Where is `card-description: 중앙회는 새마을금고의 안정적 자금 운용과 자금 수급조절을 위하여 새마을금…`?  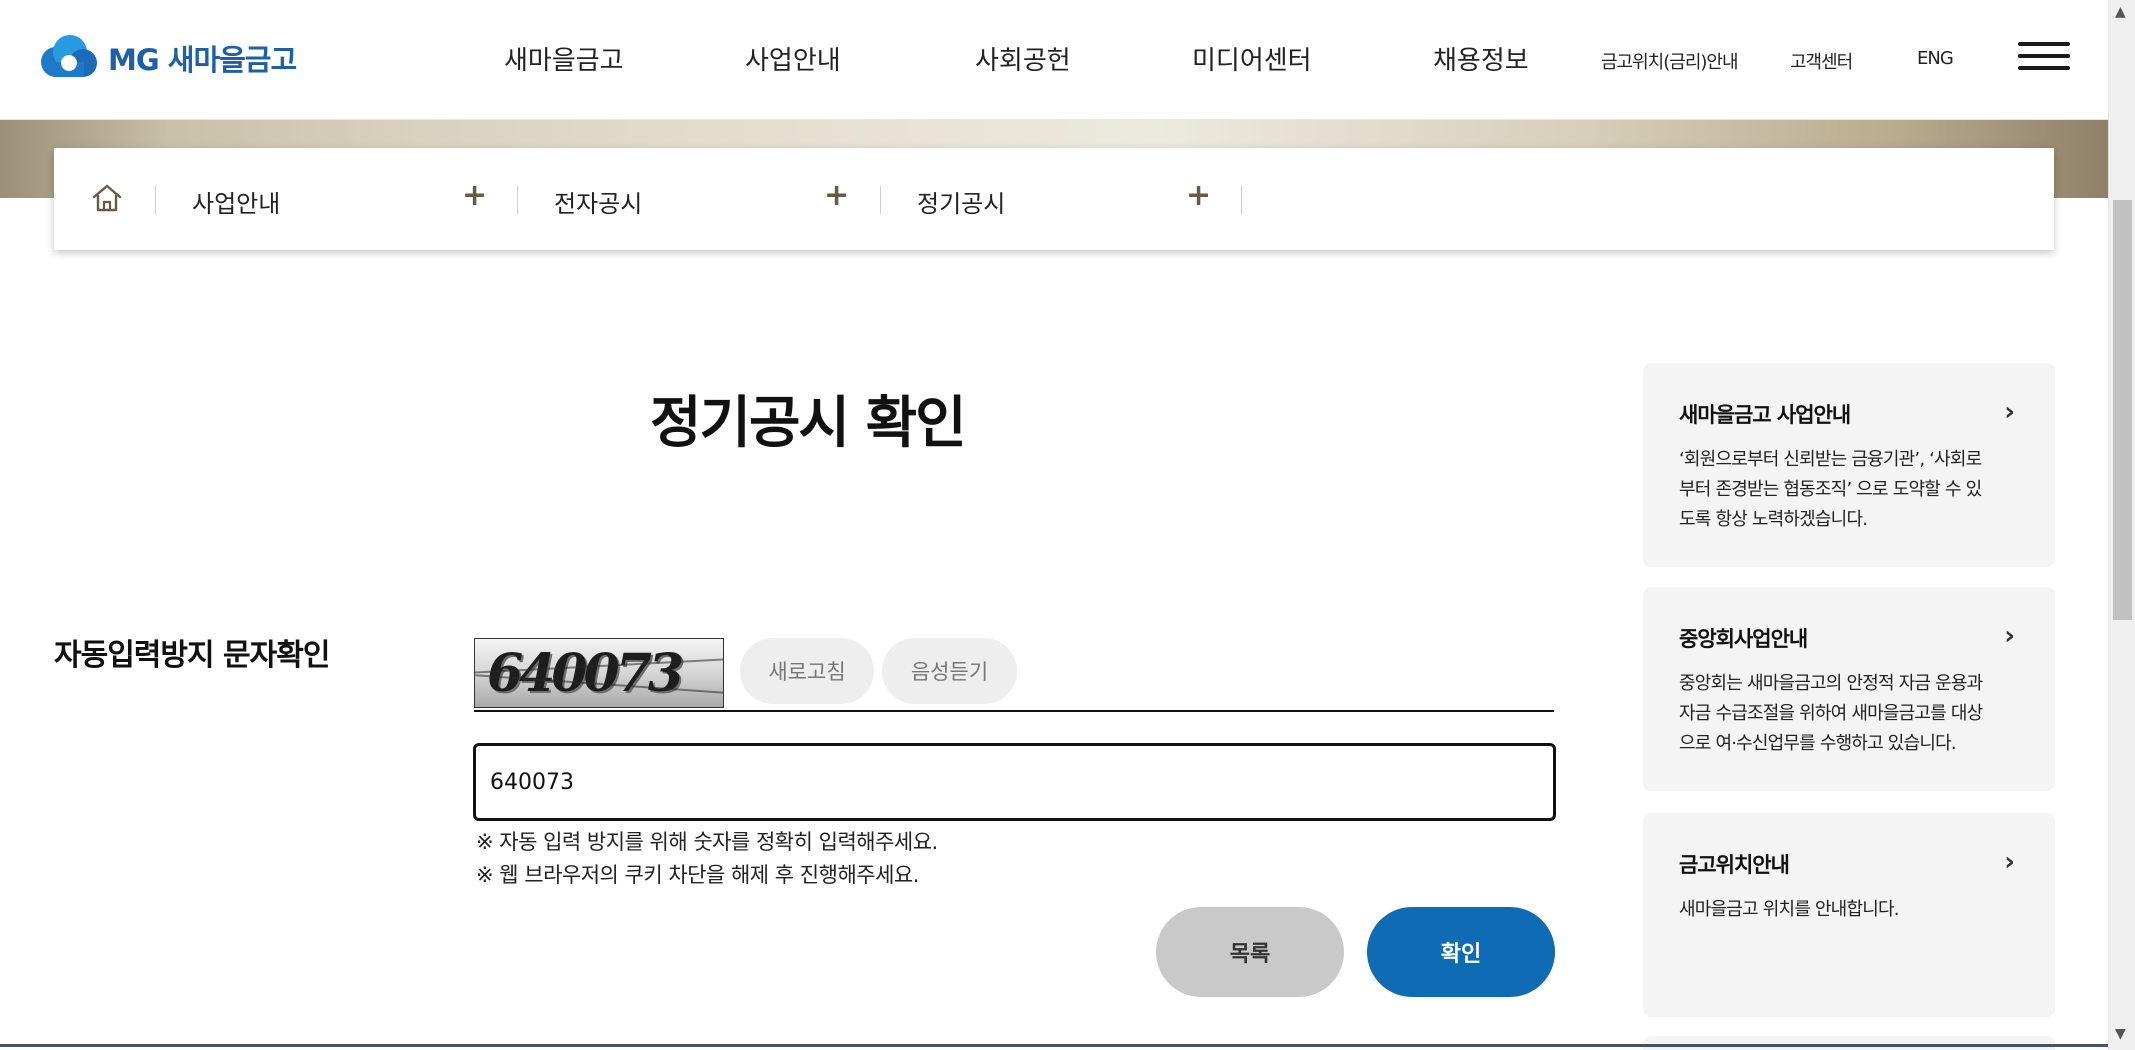
card-description: 중앙회는 새마을금고의 안정적 자금 운용과 자금 수급조절을 위하여 새마을금… is located at coordinates (1850, 714).